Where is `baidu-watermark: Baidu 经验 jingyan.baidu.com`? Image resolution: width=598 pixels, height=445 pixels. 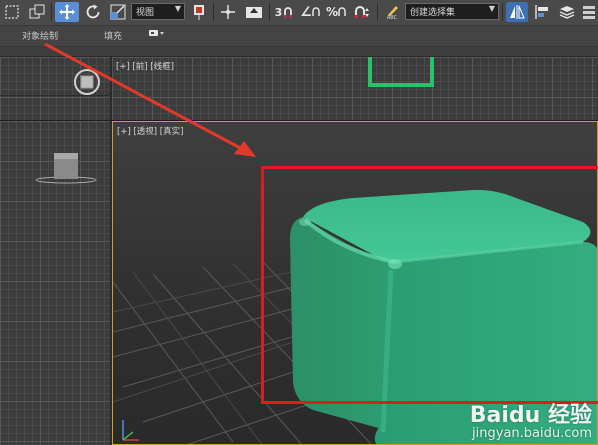 baidu-watermark: Baidu 经验 jingyan.baidu.com is located at coordinates (530, 422).